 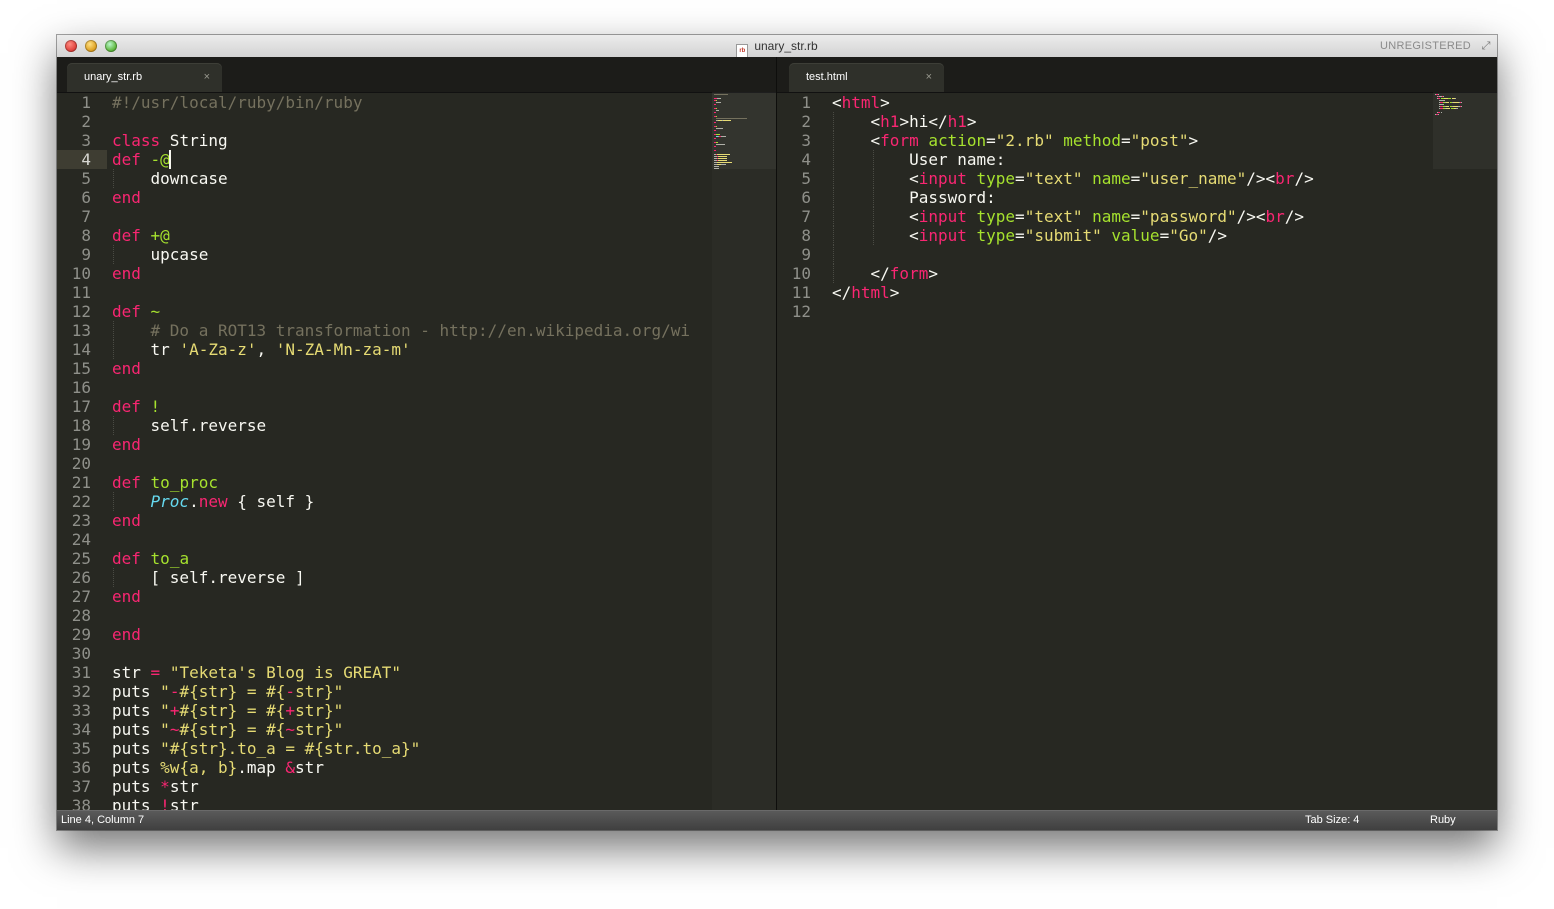 I want to click on code-line: 6 Password:, so click(x=1137, y=197).